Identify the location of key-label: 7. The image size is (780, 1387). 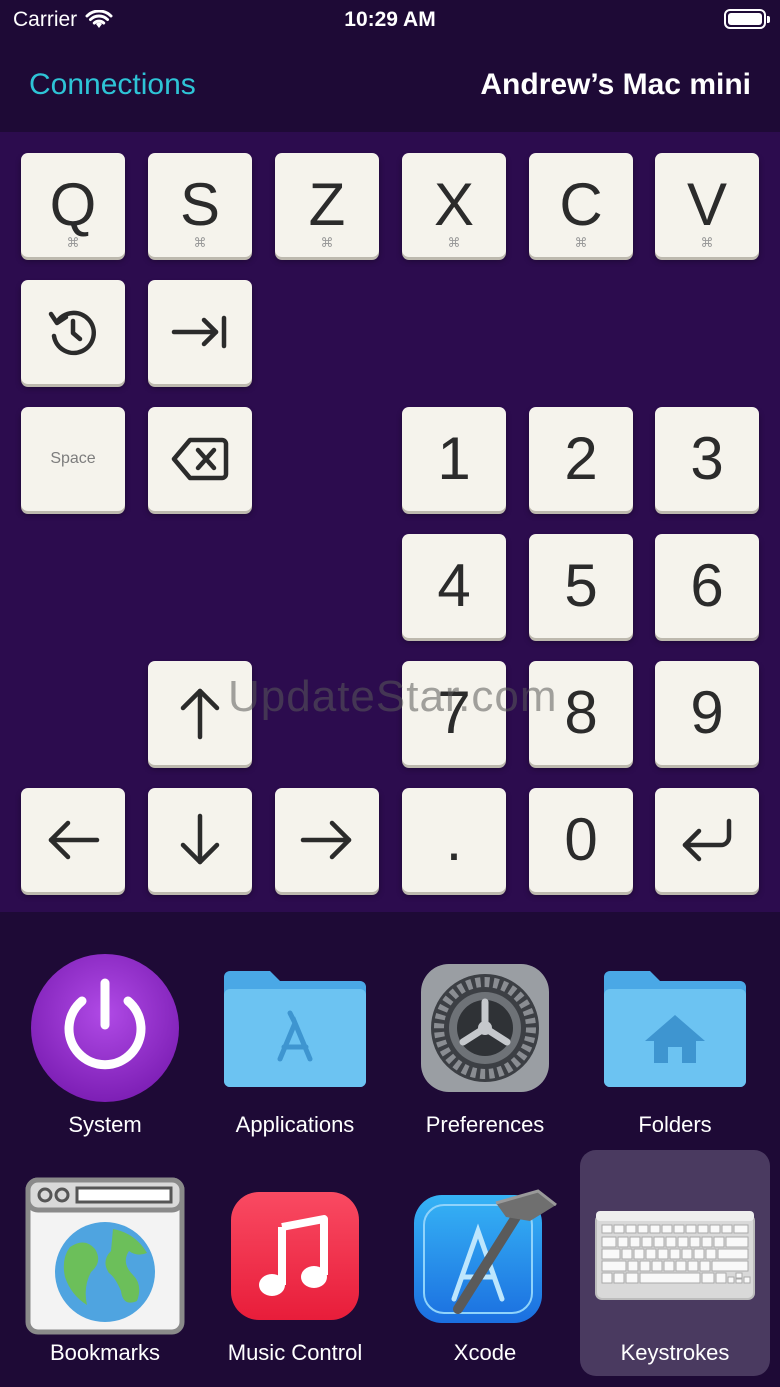
(454, 712).